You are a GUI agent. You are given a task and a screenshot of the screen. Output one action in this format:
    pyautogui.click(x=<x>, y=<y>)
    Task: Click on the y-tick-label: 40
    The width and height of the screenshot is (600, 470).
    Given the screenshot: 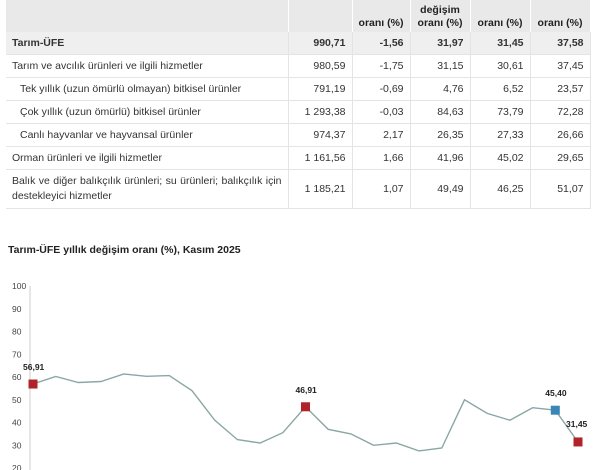 What is the action you would take?
    pyautogui.click(x=17, y=423)
    